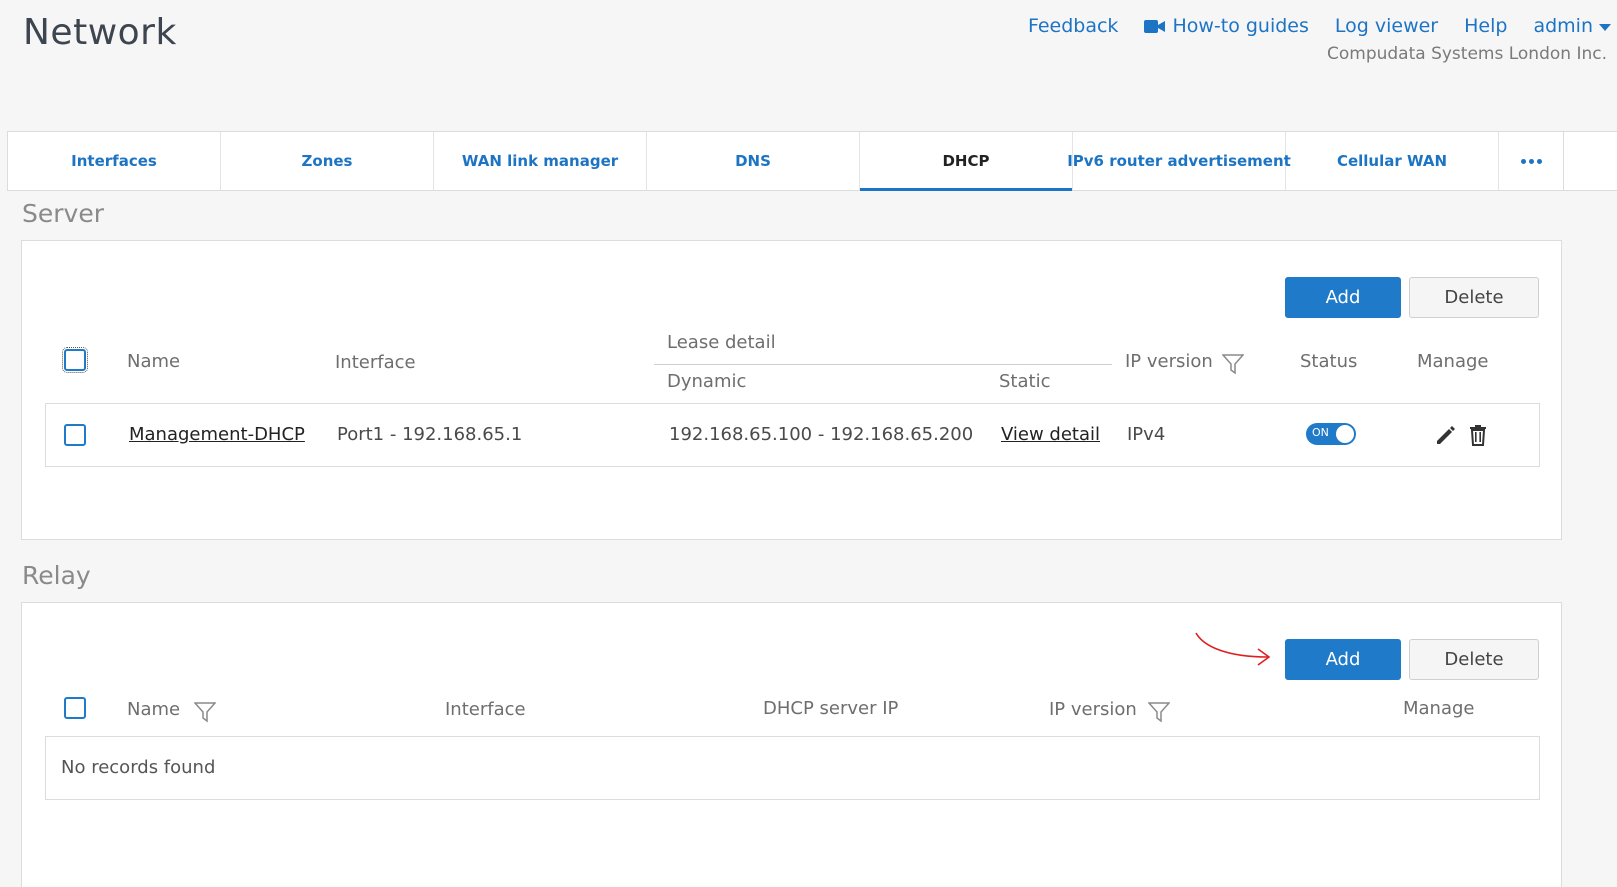 The width and height of the screenshot is (1617, 887). Describe the element at coordinates (1485, 26) in the screenshot. I see `help-link: Help` at that location.